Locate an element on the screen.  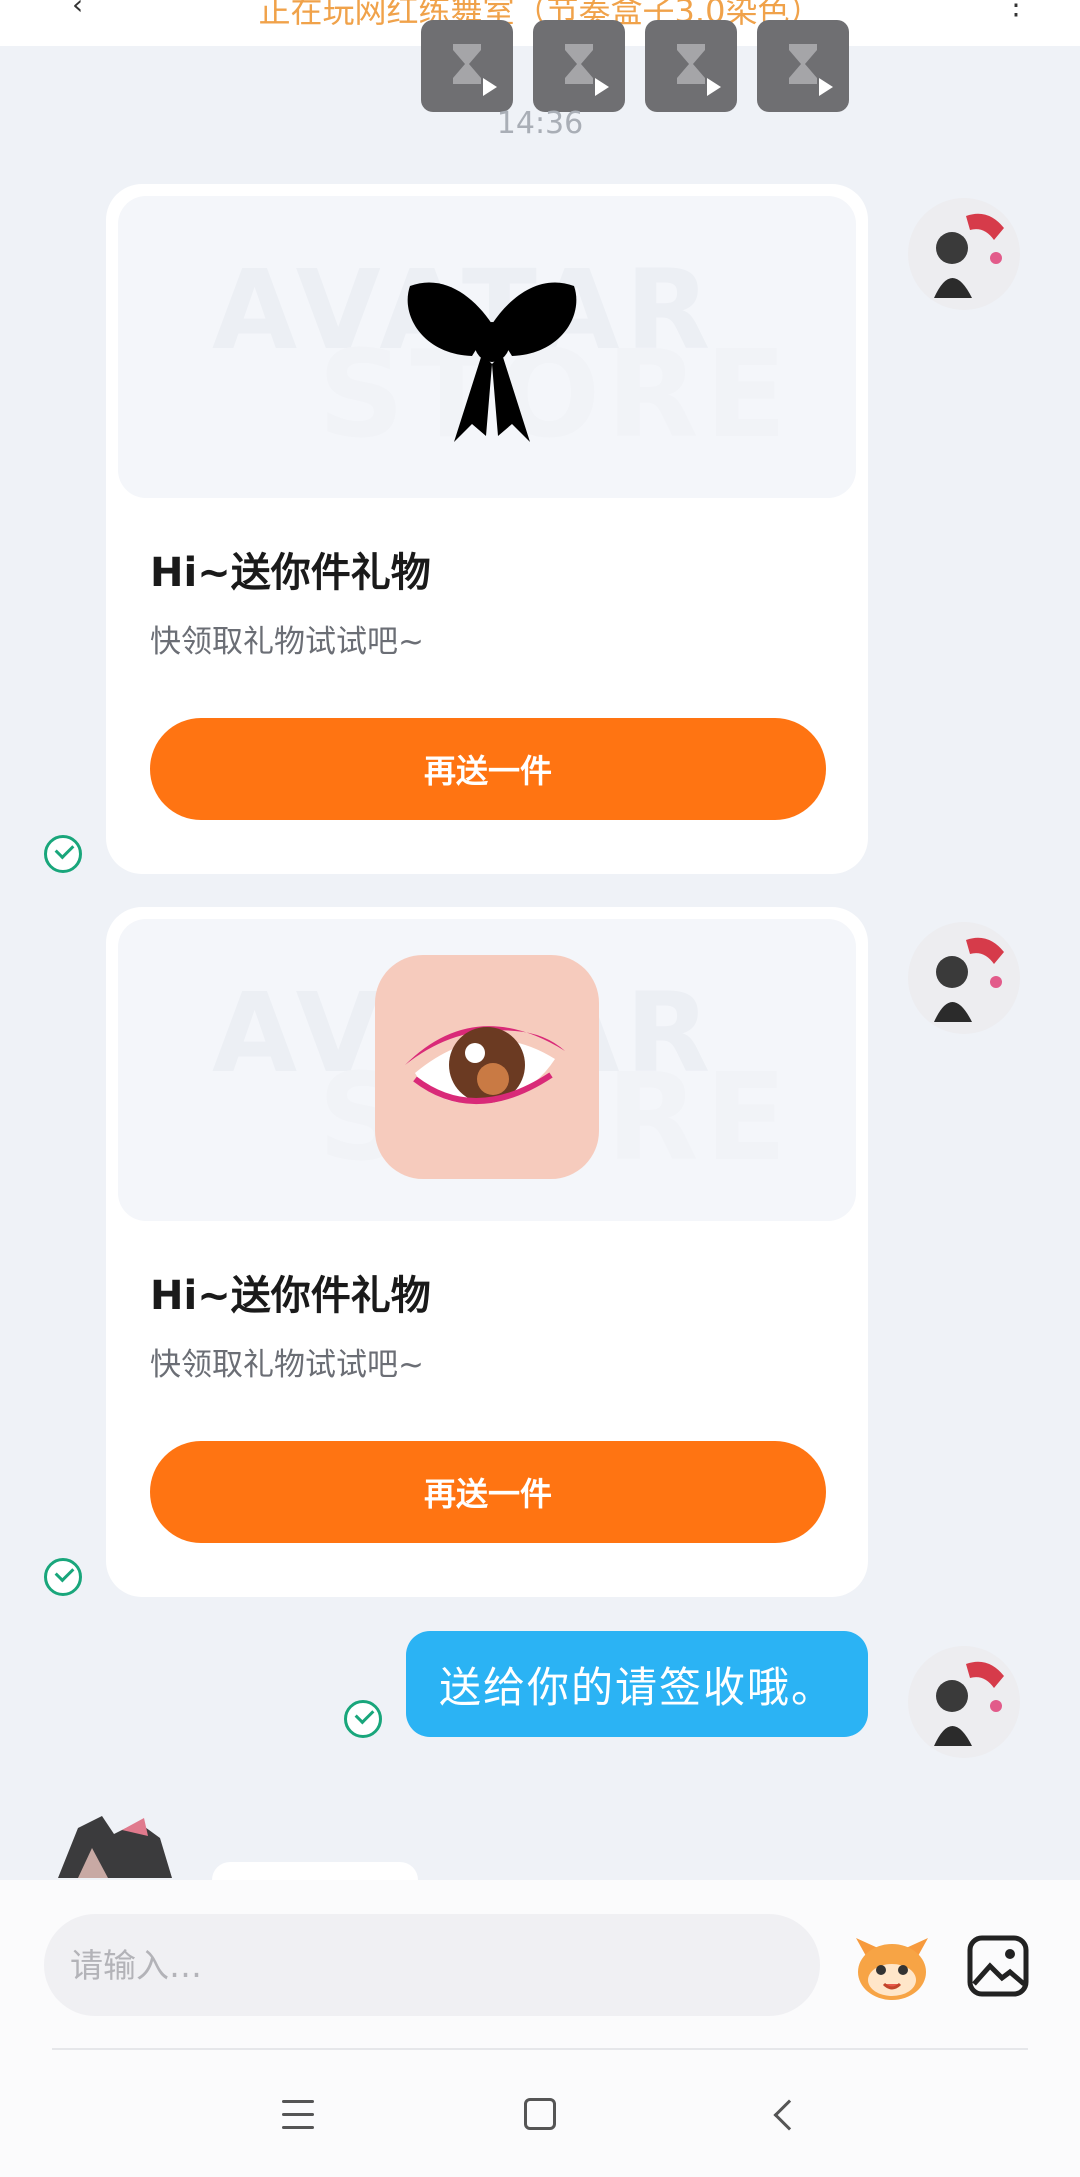
bow-icon is located at coordinates (492, 362).